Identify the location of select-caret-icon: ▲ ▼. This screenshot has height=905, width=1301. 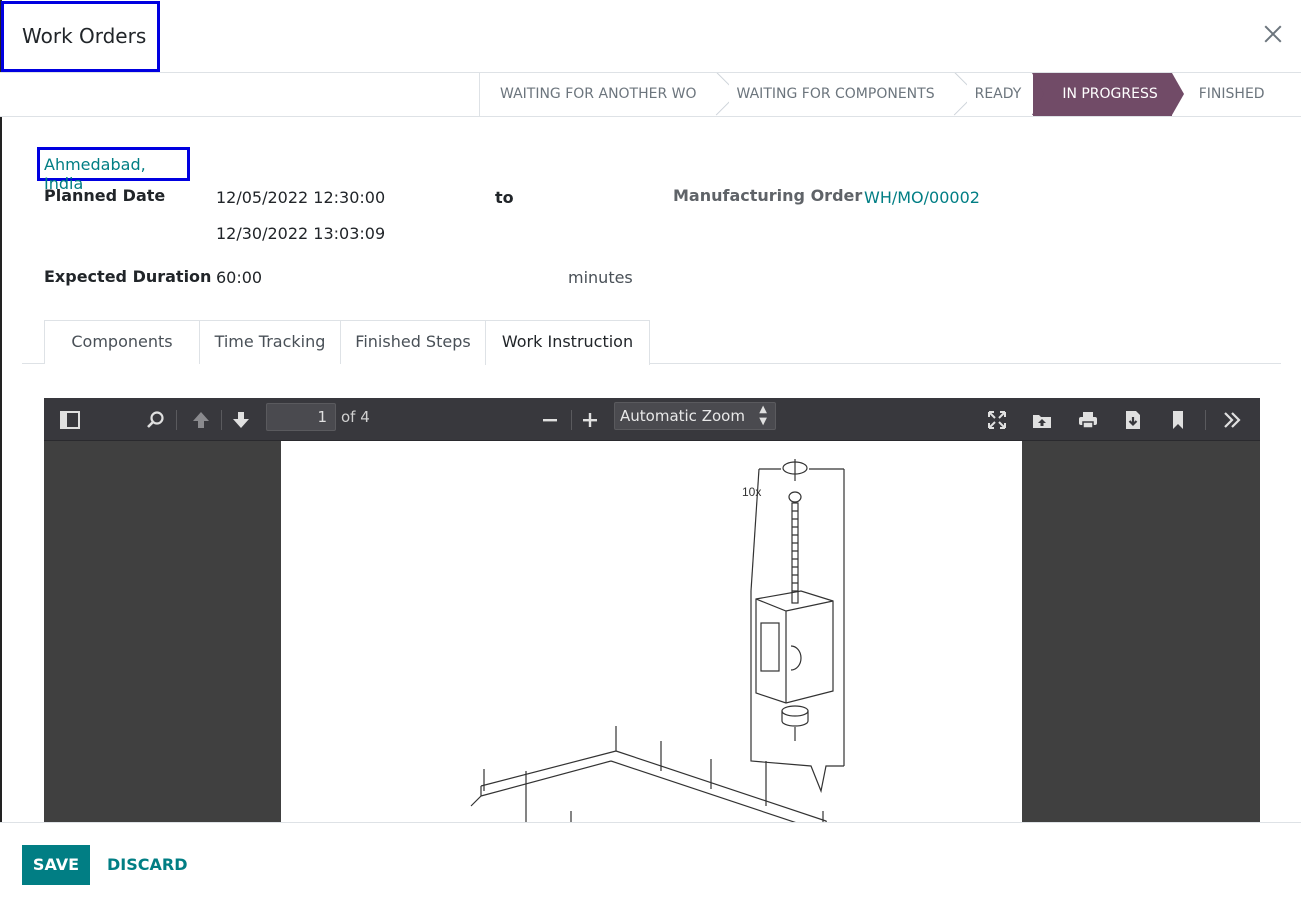
(763, 415).